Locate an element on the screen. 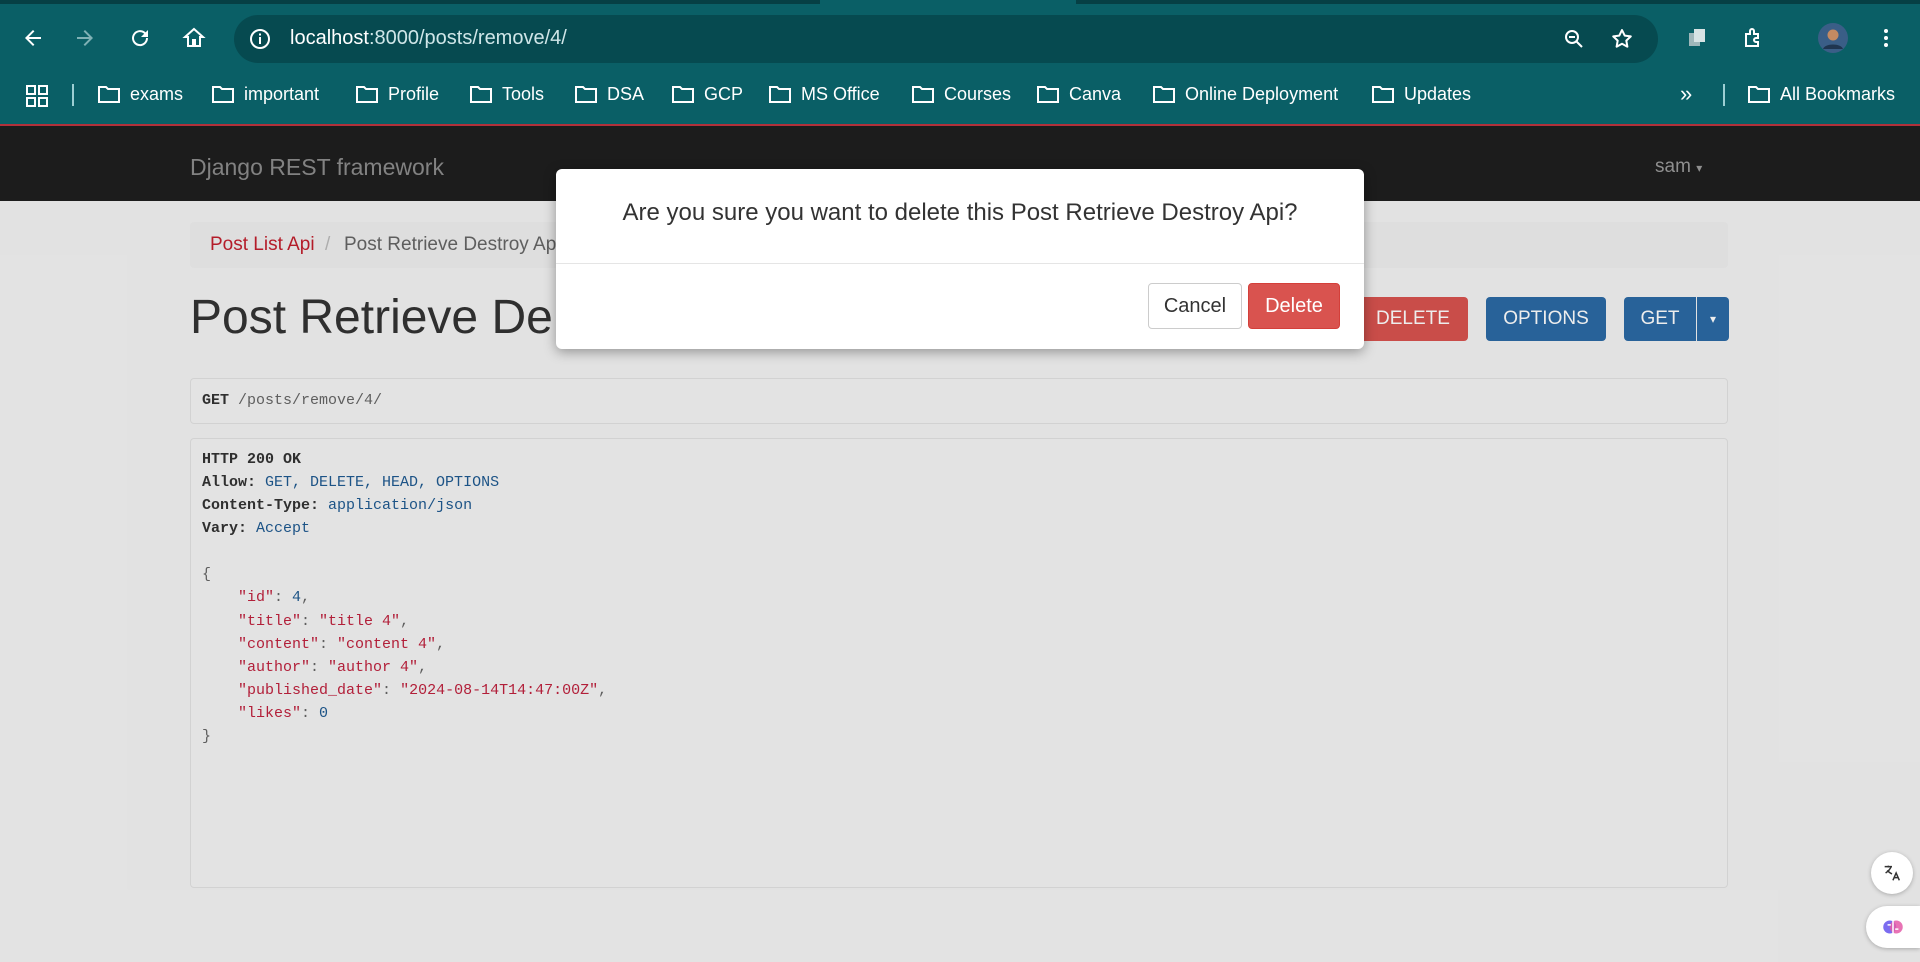 This screenshot has height=962, width=1920. bookmark-folder-online-deployment: Online Deployment is located at coordinates (1245, 94).